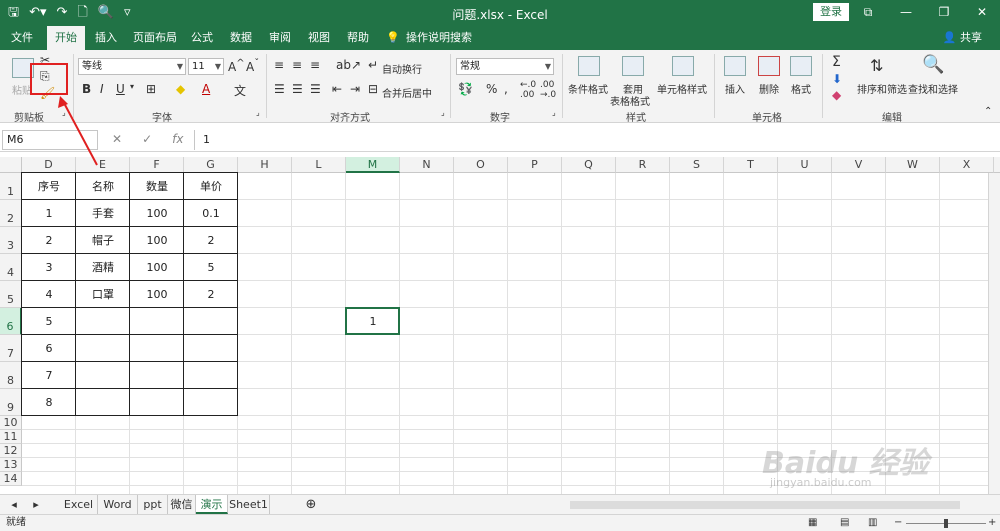  What do you see at coordinates (66, 38) in the screenshot?
I see `tab-home: 开始` at bounding box center [66, 38].